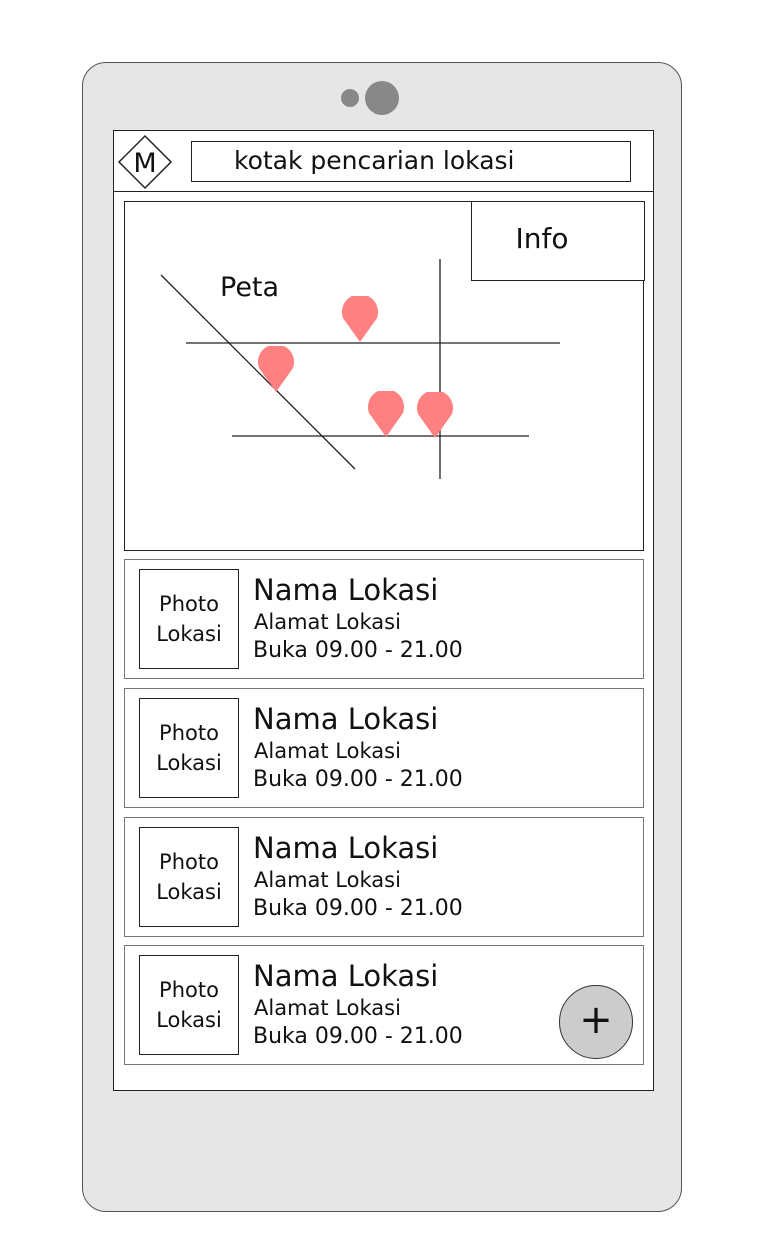  I want to click on logo-letter: M, so click(144, 163).